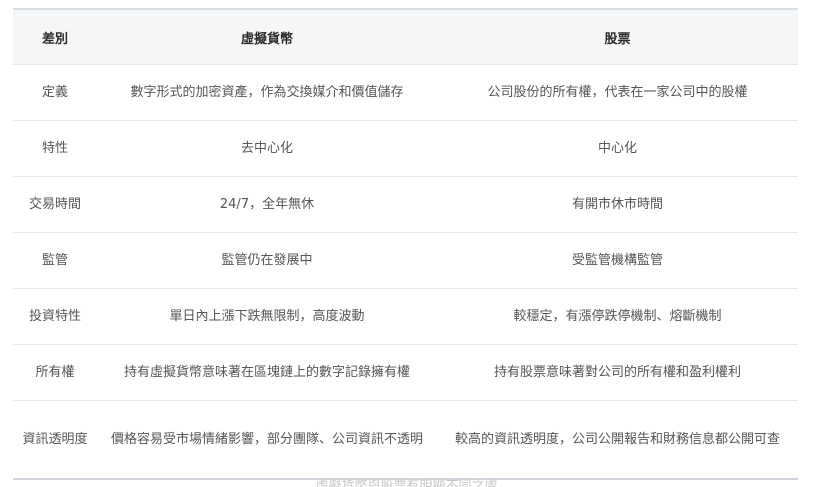 Image resolution: width=813 pixels, height=487 pixels. What do you see at coordinates (55, 92) in the screenshot?
I see `row-label: 定義` at bounding box center [55, 92].